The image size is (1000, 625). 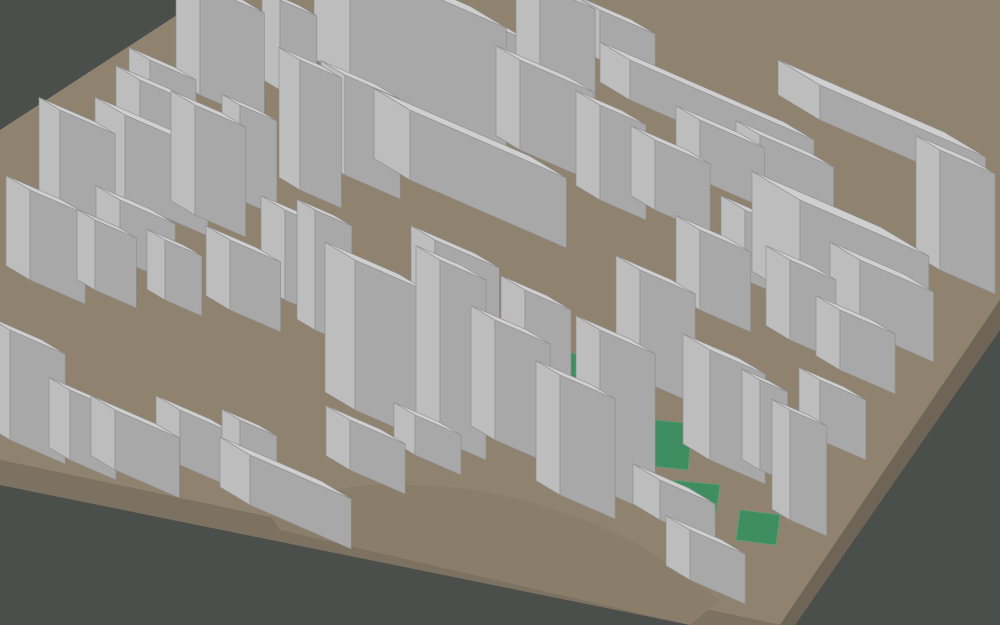 I want to click on park-area, so click(x=758, y=527).